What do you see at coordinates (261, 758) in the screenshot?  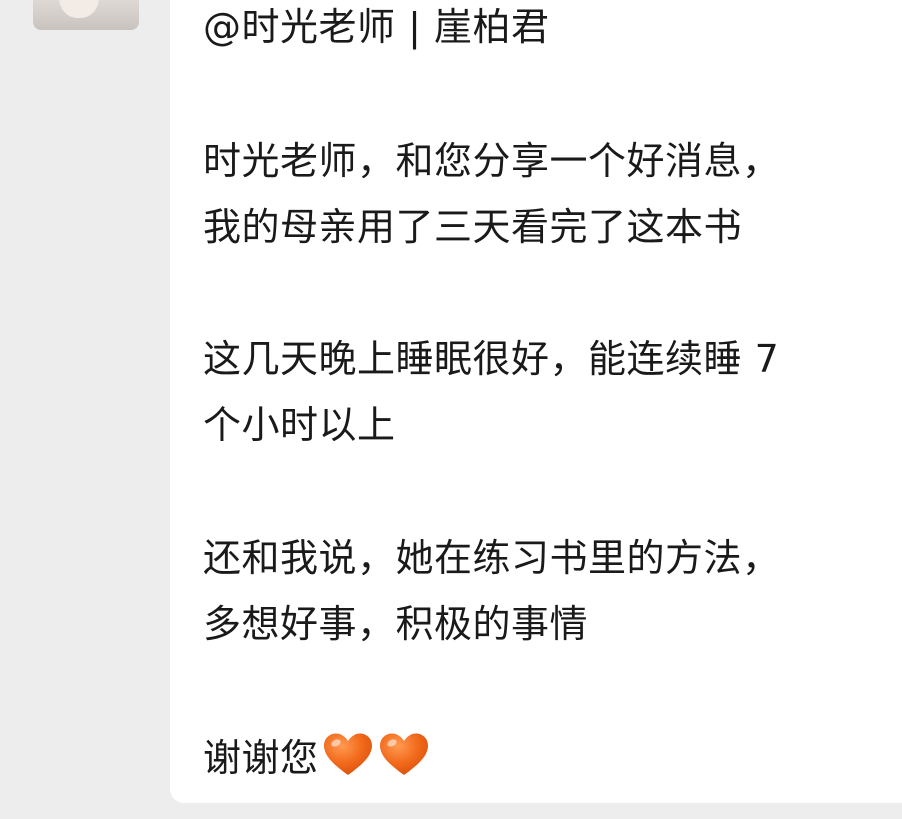 I see `closing-text: 谢谢您` at bounding box center [261, 758].